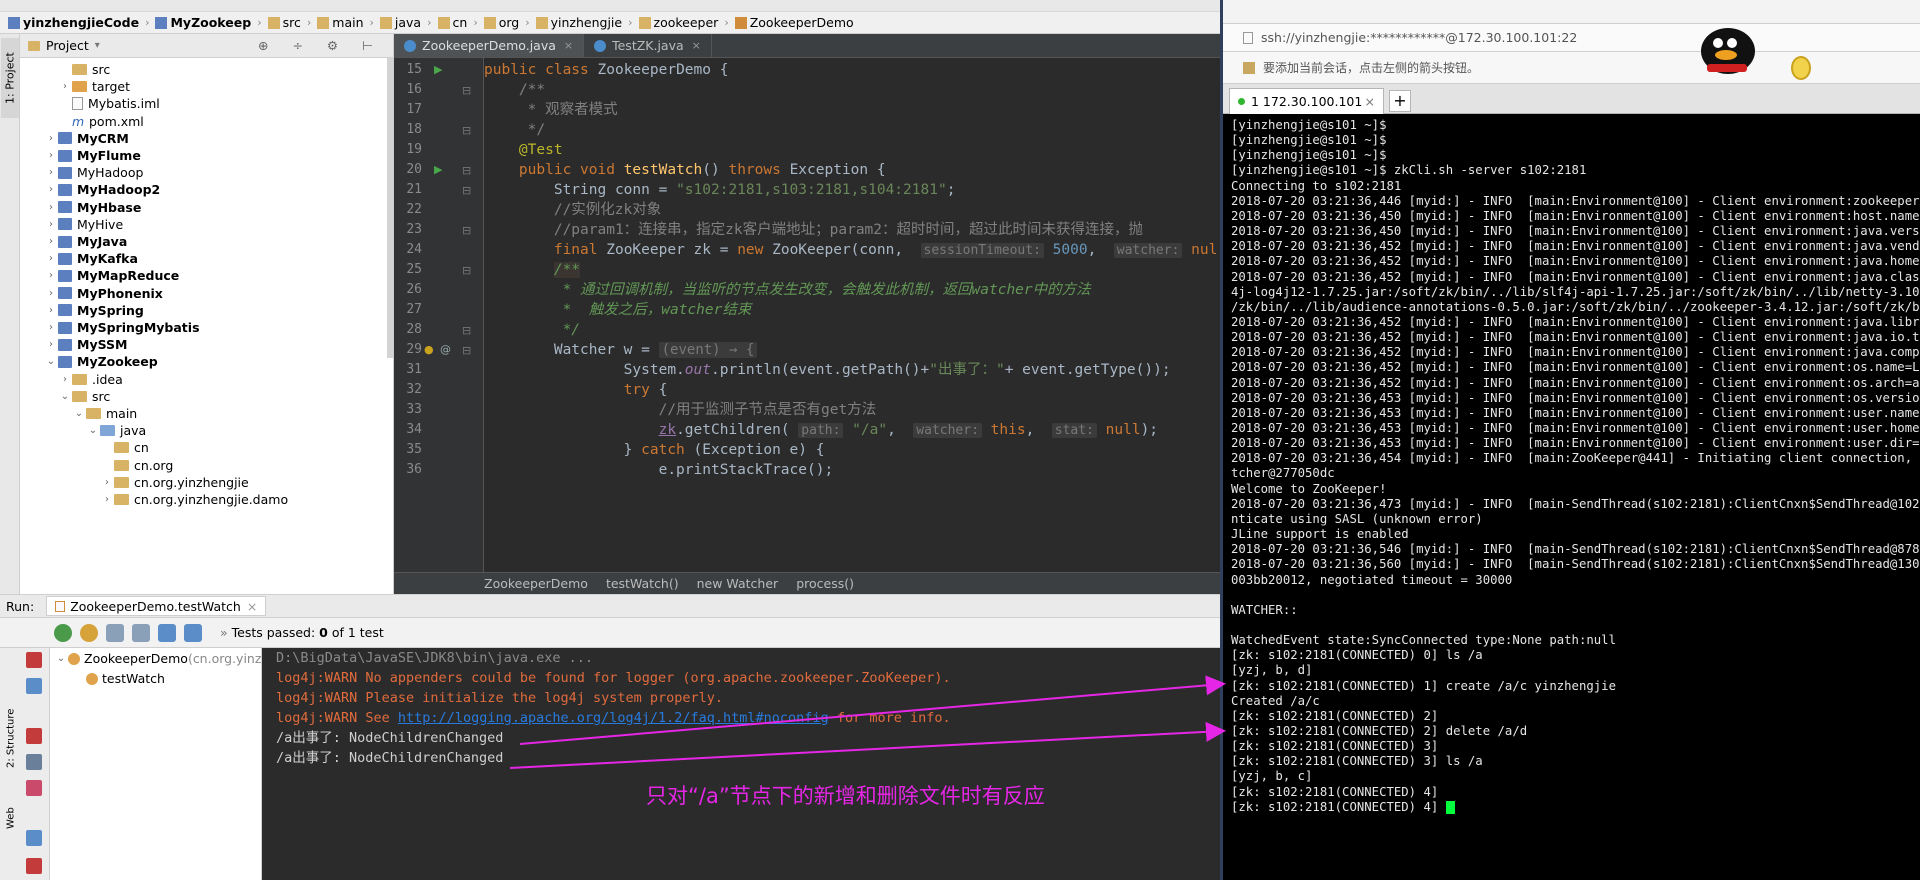 The width and height of the screenshot is (1920, 880). What do you see at coordinates (97, 45) in the screenshot?
I see `chevron-down-icon: ▾` at bounding box center [97, 45].